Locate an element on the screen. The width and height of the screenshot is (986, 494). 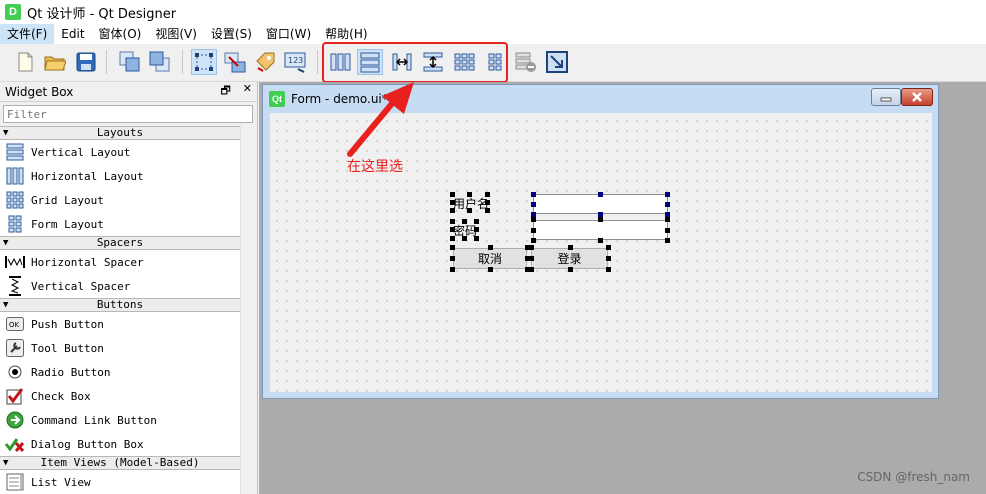
vertical-spacer-icon is located at coordinates (15, 286).